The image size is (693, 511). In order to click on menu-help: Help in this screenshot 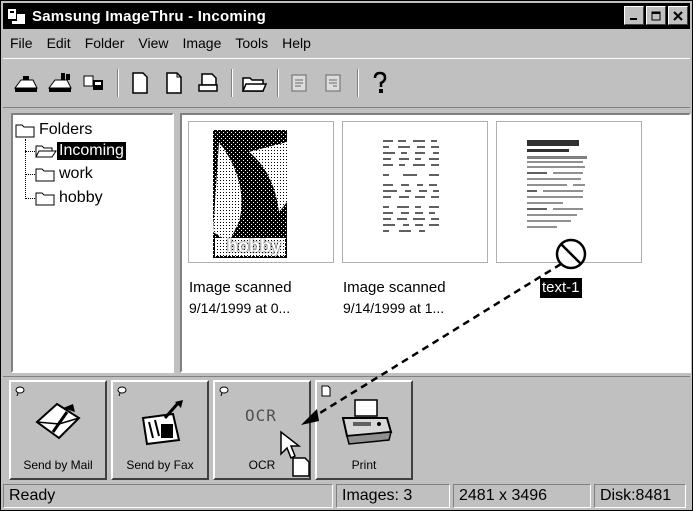, I will do `click(296, 43)`.